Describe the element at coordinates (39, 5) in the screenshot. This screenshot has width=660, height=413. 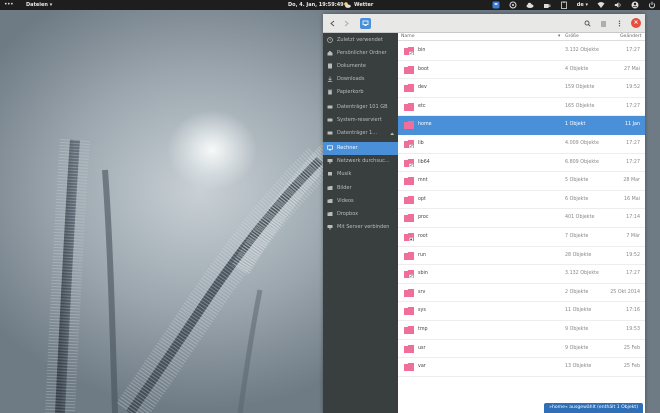
I see `app-menu: Dateien ▾` at that location.